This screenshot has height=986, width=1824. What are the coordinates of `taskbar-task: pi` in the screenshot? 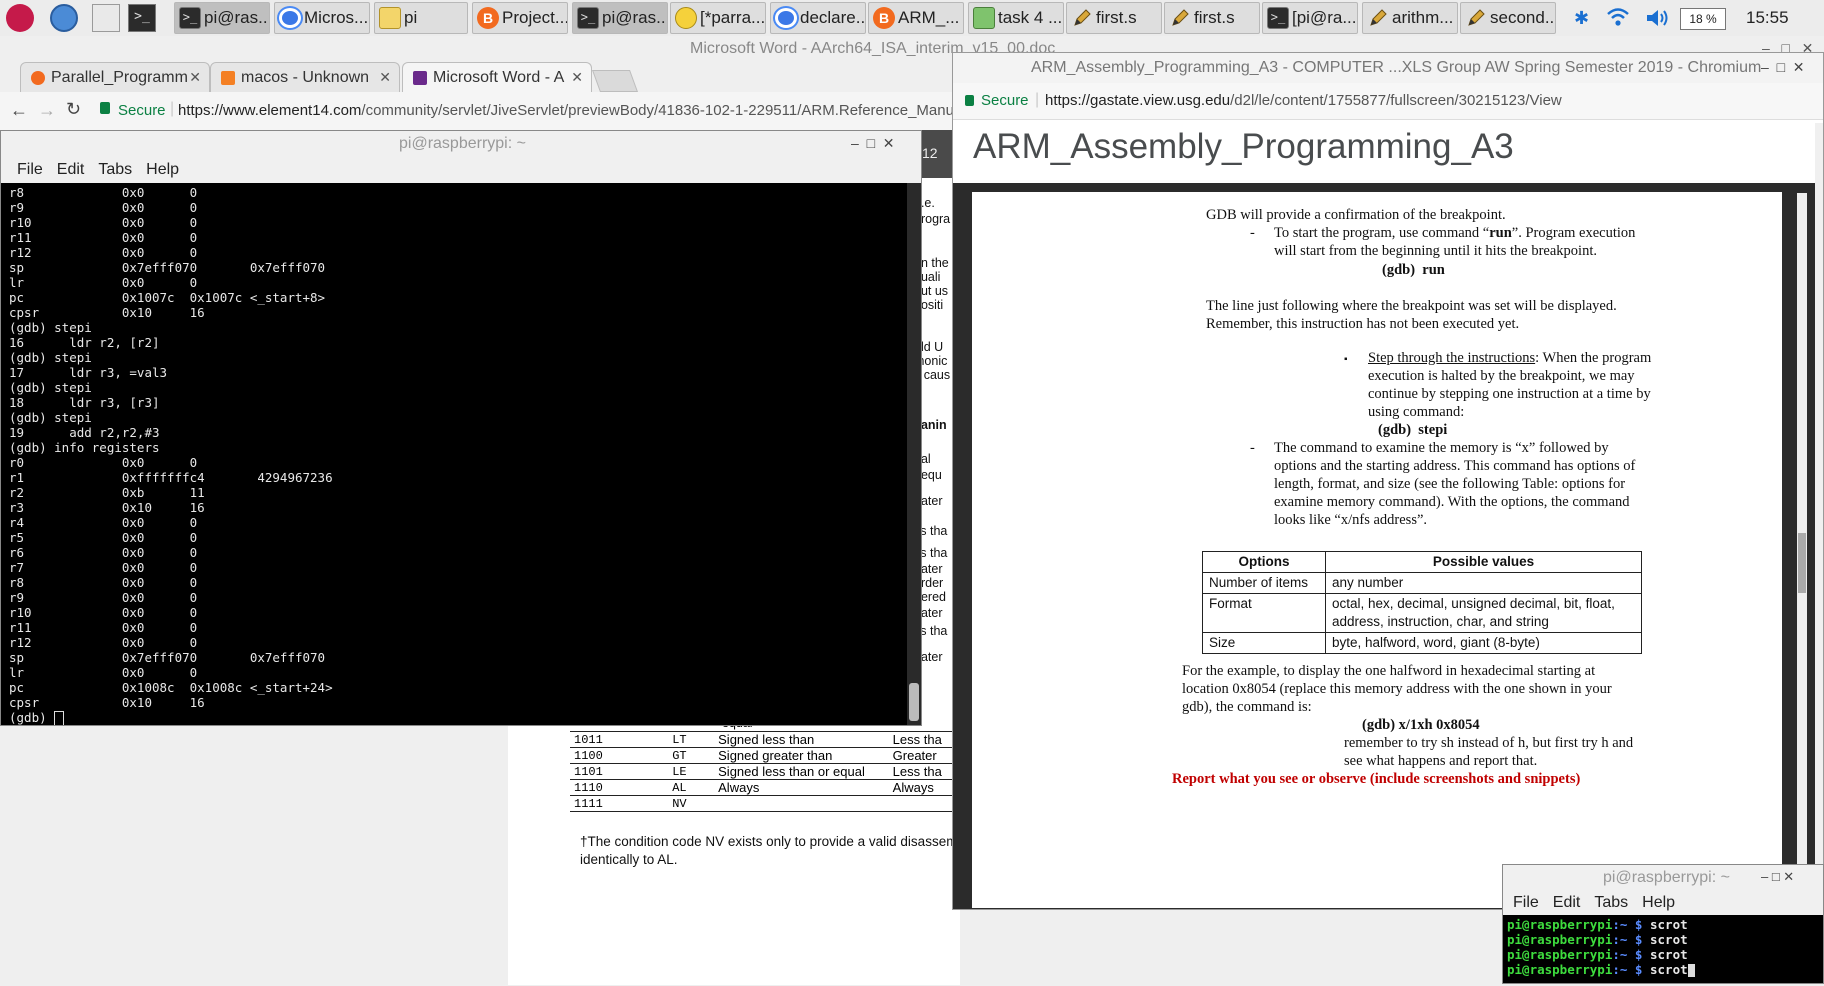 It's located at (421, 18).